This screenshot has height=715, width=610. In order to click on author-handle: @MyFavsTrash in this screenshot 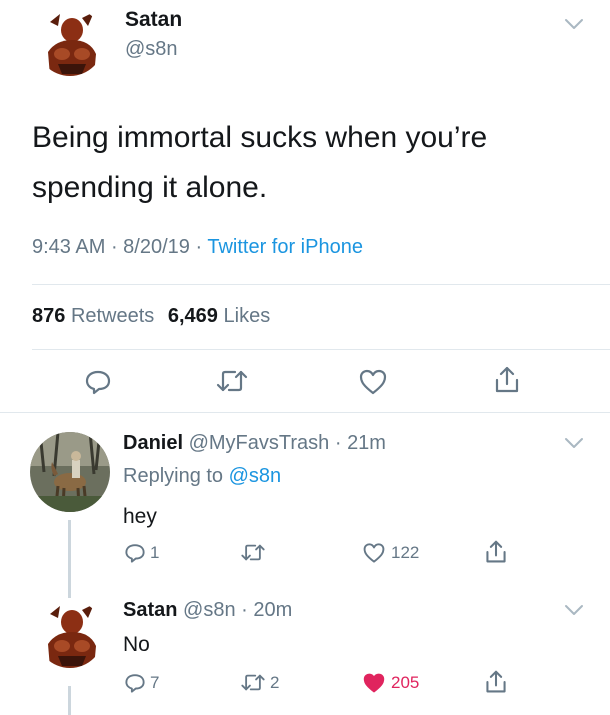, I will do `click(259, 443)`.